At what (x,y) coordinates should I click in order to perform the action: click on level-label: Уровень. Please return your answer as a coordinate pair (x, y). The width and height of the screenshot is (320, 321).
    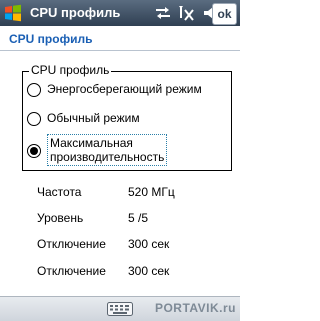
    Looking at the image, I should click on (60, 218).